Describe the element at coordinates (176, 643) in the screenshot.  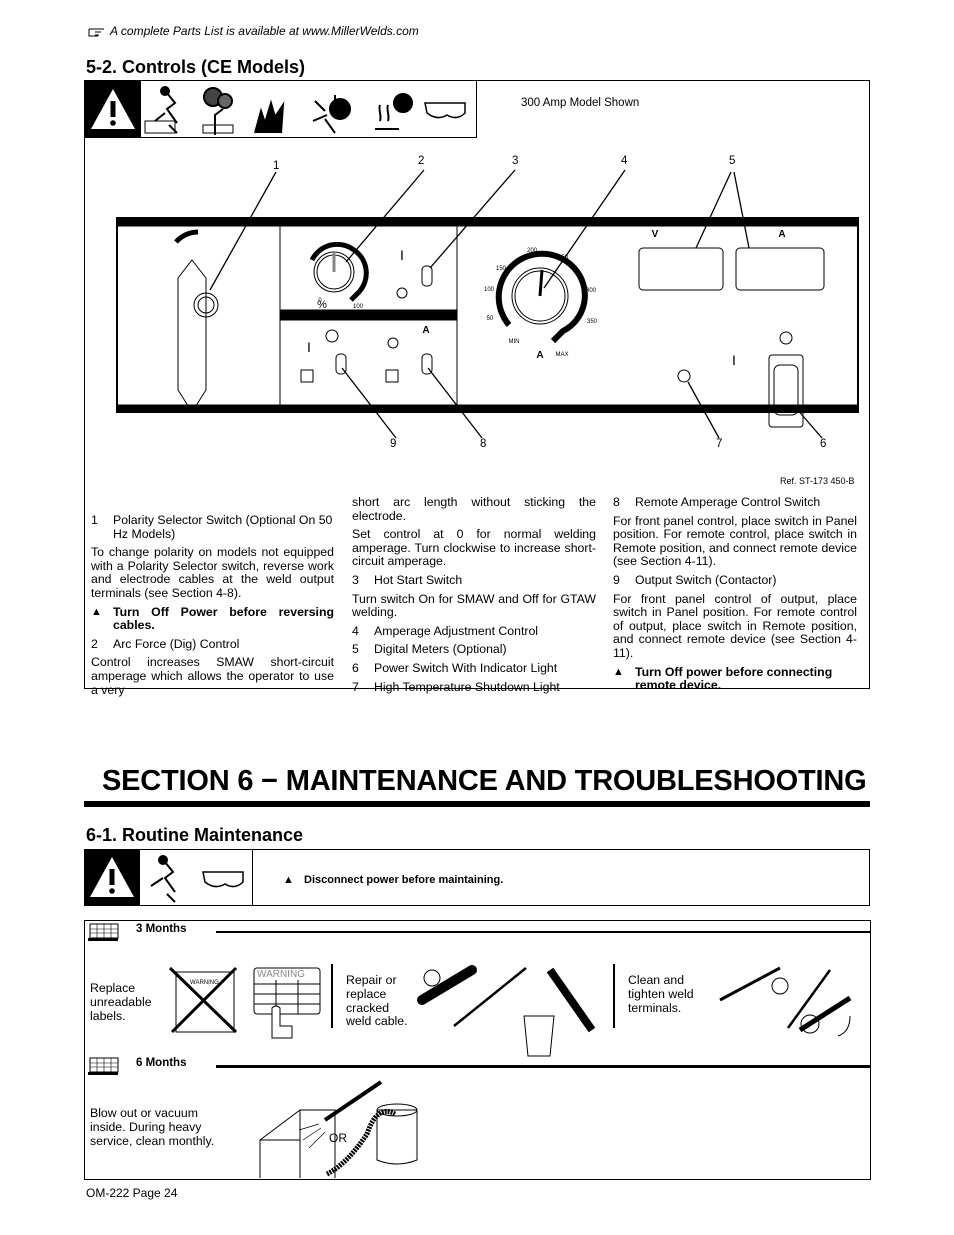
I see `item-title: Arc Force (Dig) Control` at that location.